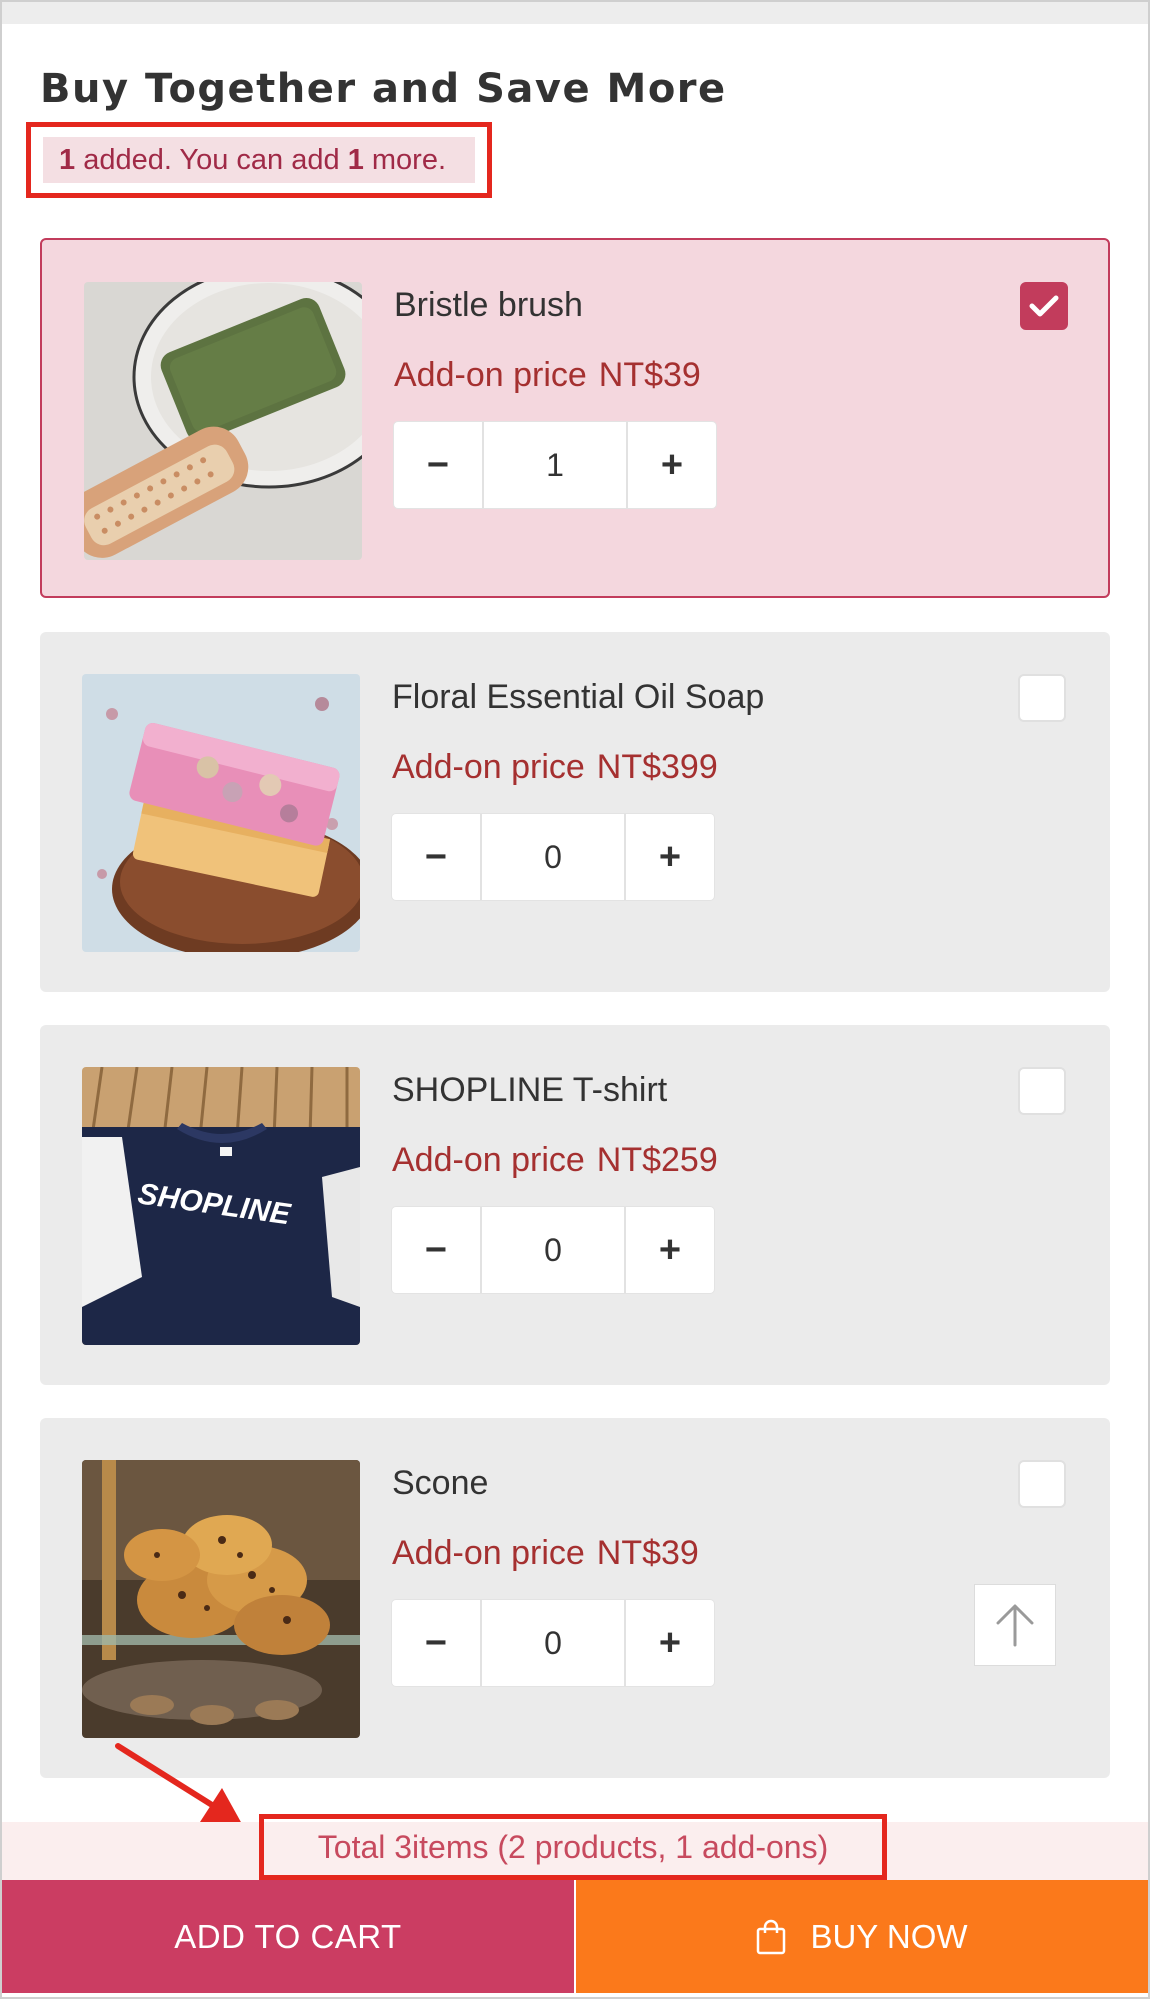  I want to click on quantity-value: 1, so click(555, 465).